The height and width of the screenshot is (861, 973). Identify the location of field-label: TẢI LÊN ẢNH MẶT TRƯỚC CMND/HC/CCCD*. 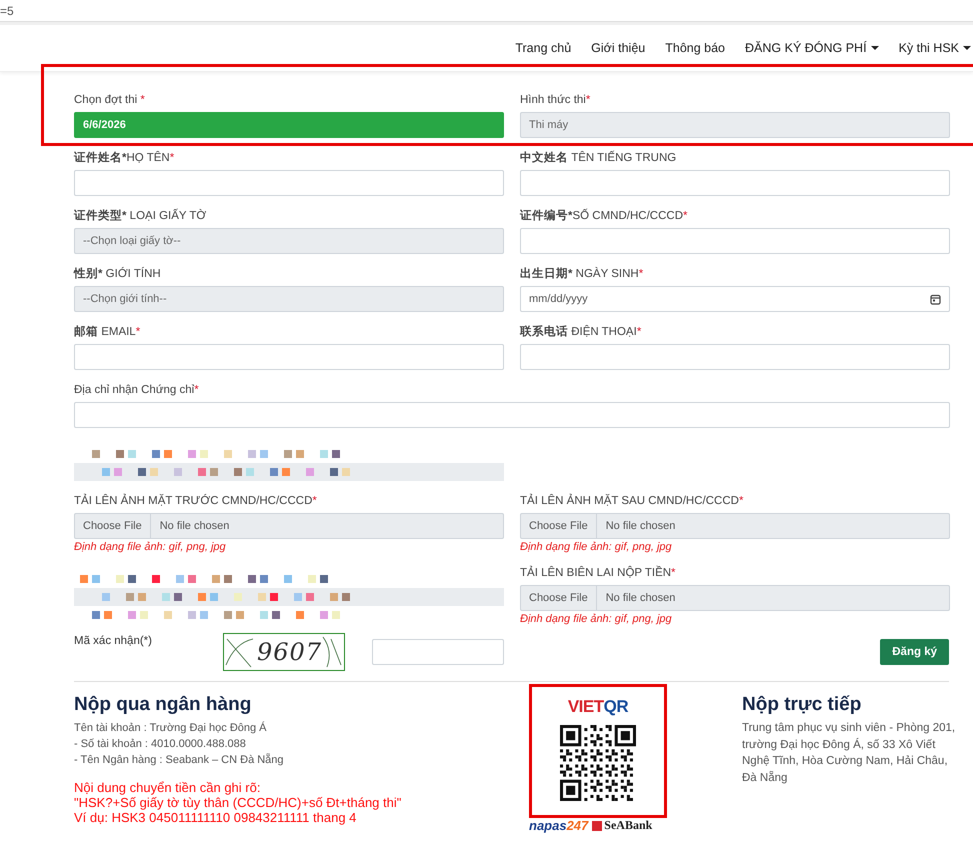
(196, 501).